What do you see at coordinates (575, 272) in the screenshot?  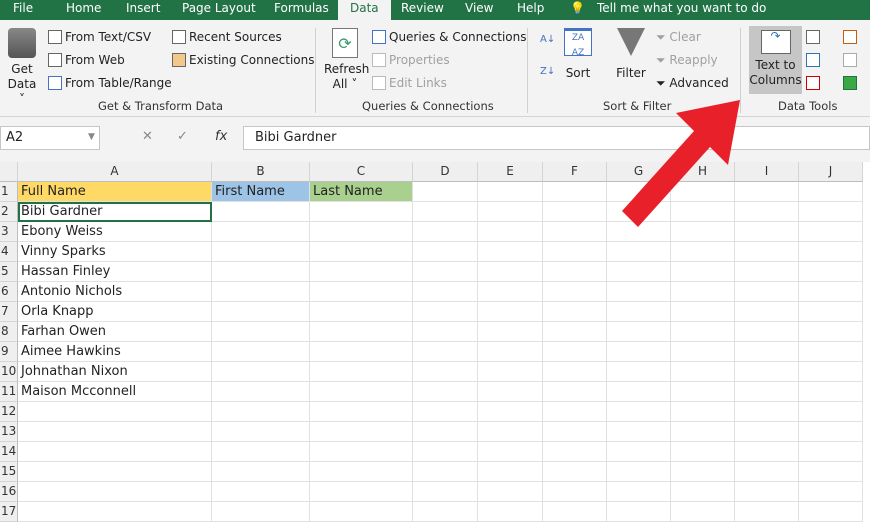 I see `cell-F5` at bounding box center [575, 272].